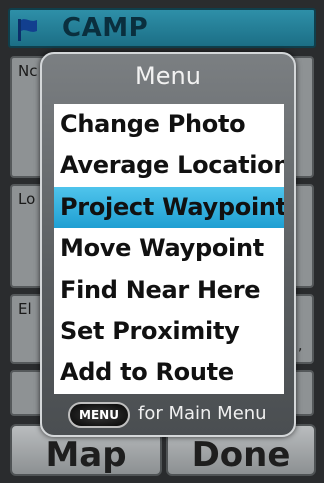 The height and width of the screenshot is (483, 324). What do you see at coordinates (105, 28) in the screenshot?
I see `page-title: CAMP` at bounding box center [105, 28].